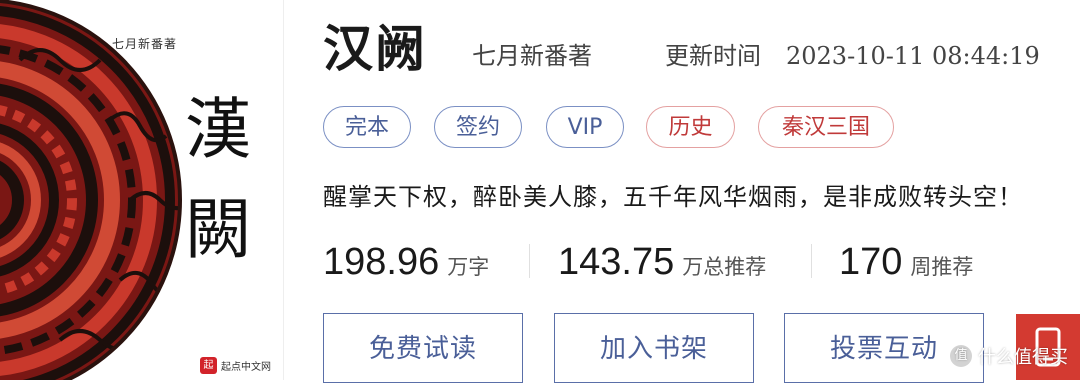 Image resolution: width=1080 pixels, height=384 pixels. I want to click on watermark-text: 什么值得买, so click(1023, 357).